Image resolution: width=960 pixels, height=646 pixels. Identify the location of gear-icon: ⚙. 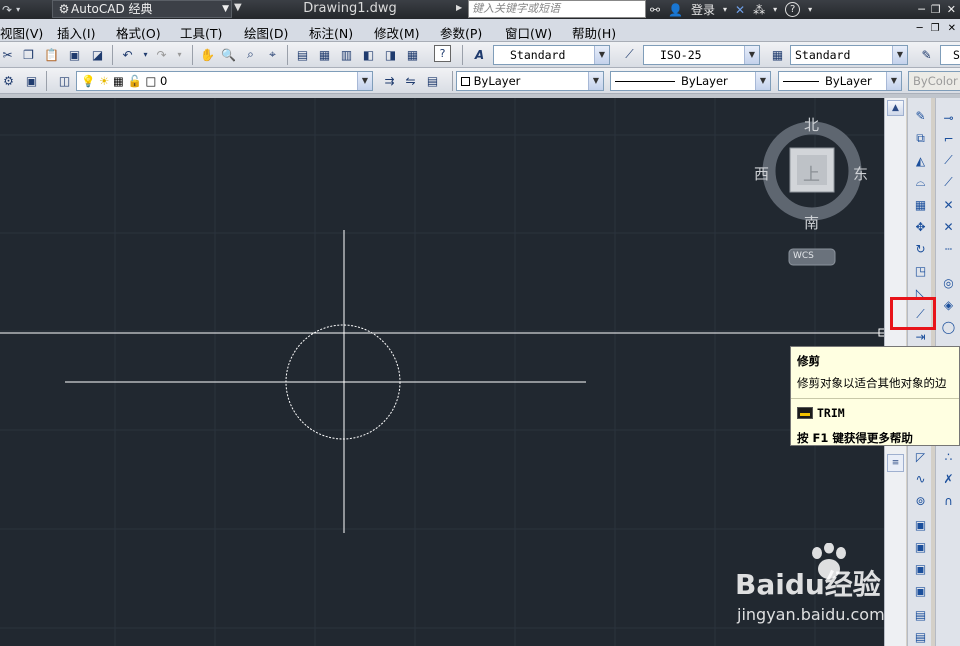
(9, 80).